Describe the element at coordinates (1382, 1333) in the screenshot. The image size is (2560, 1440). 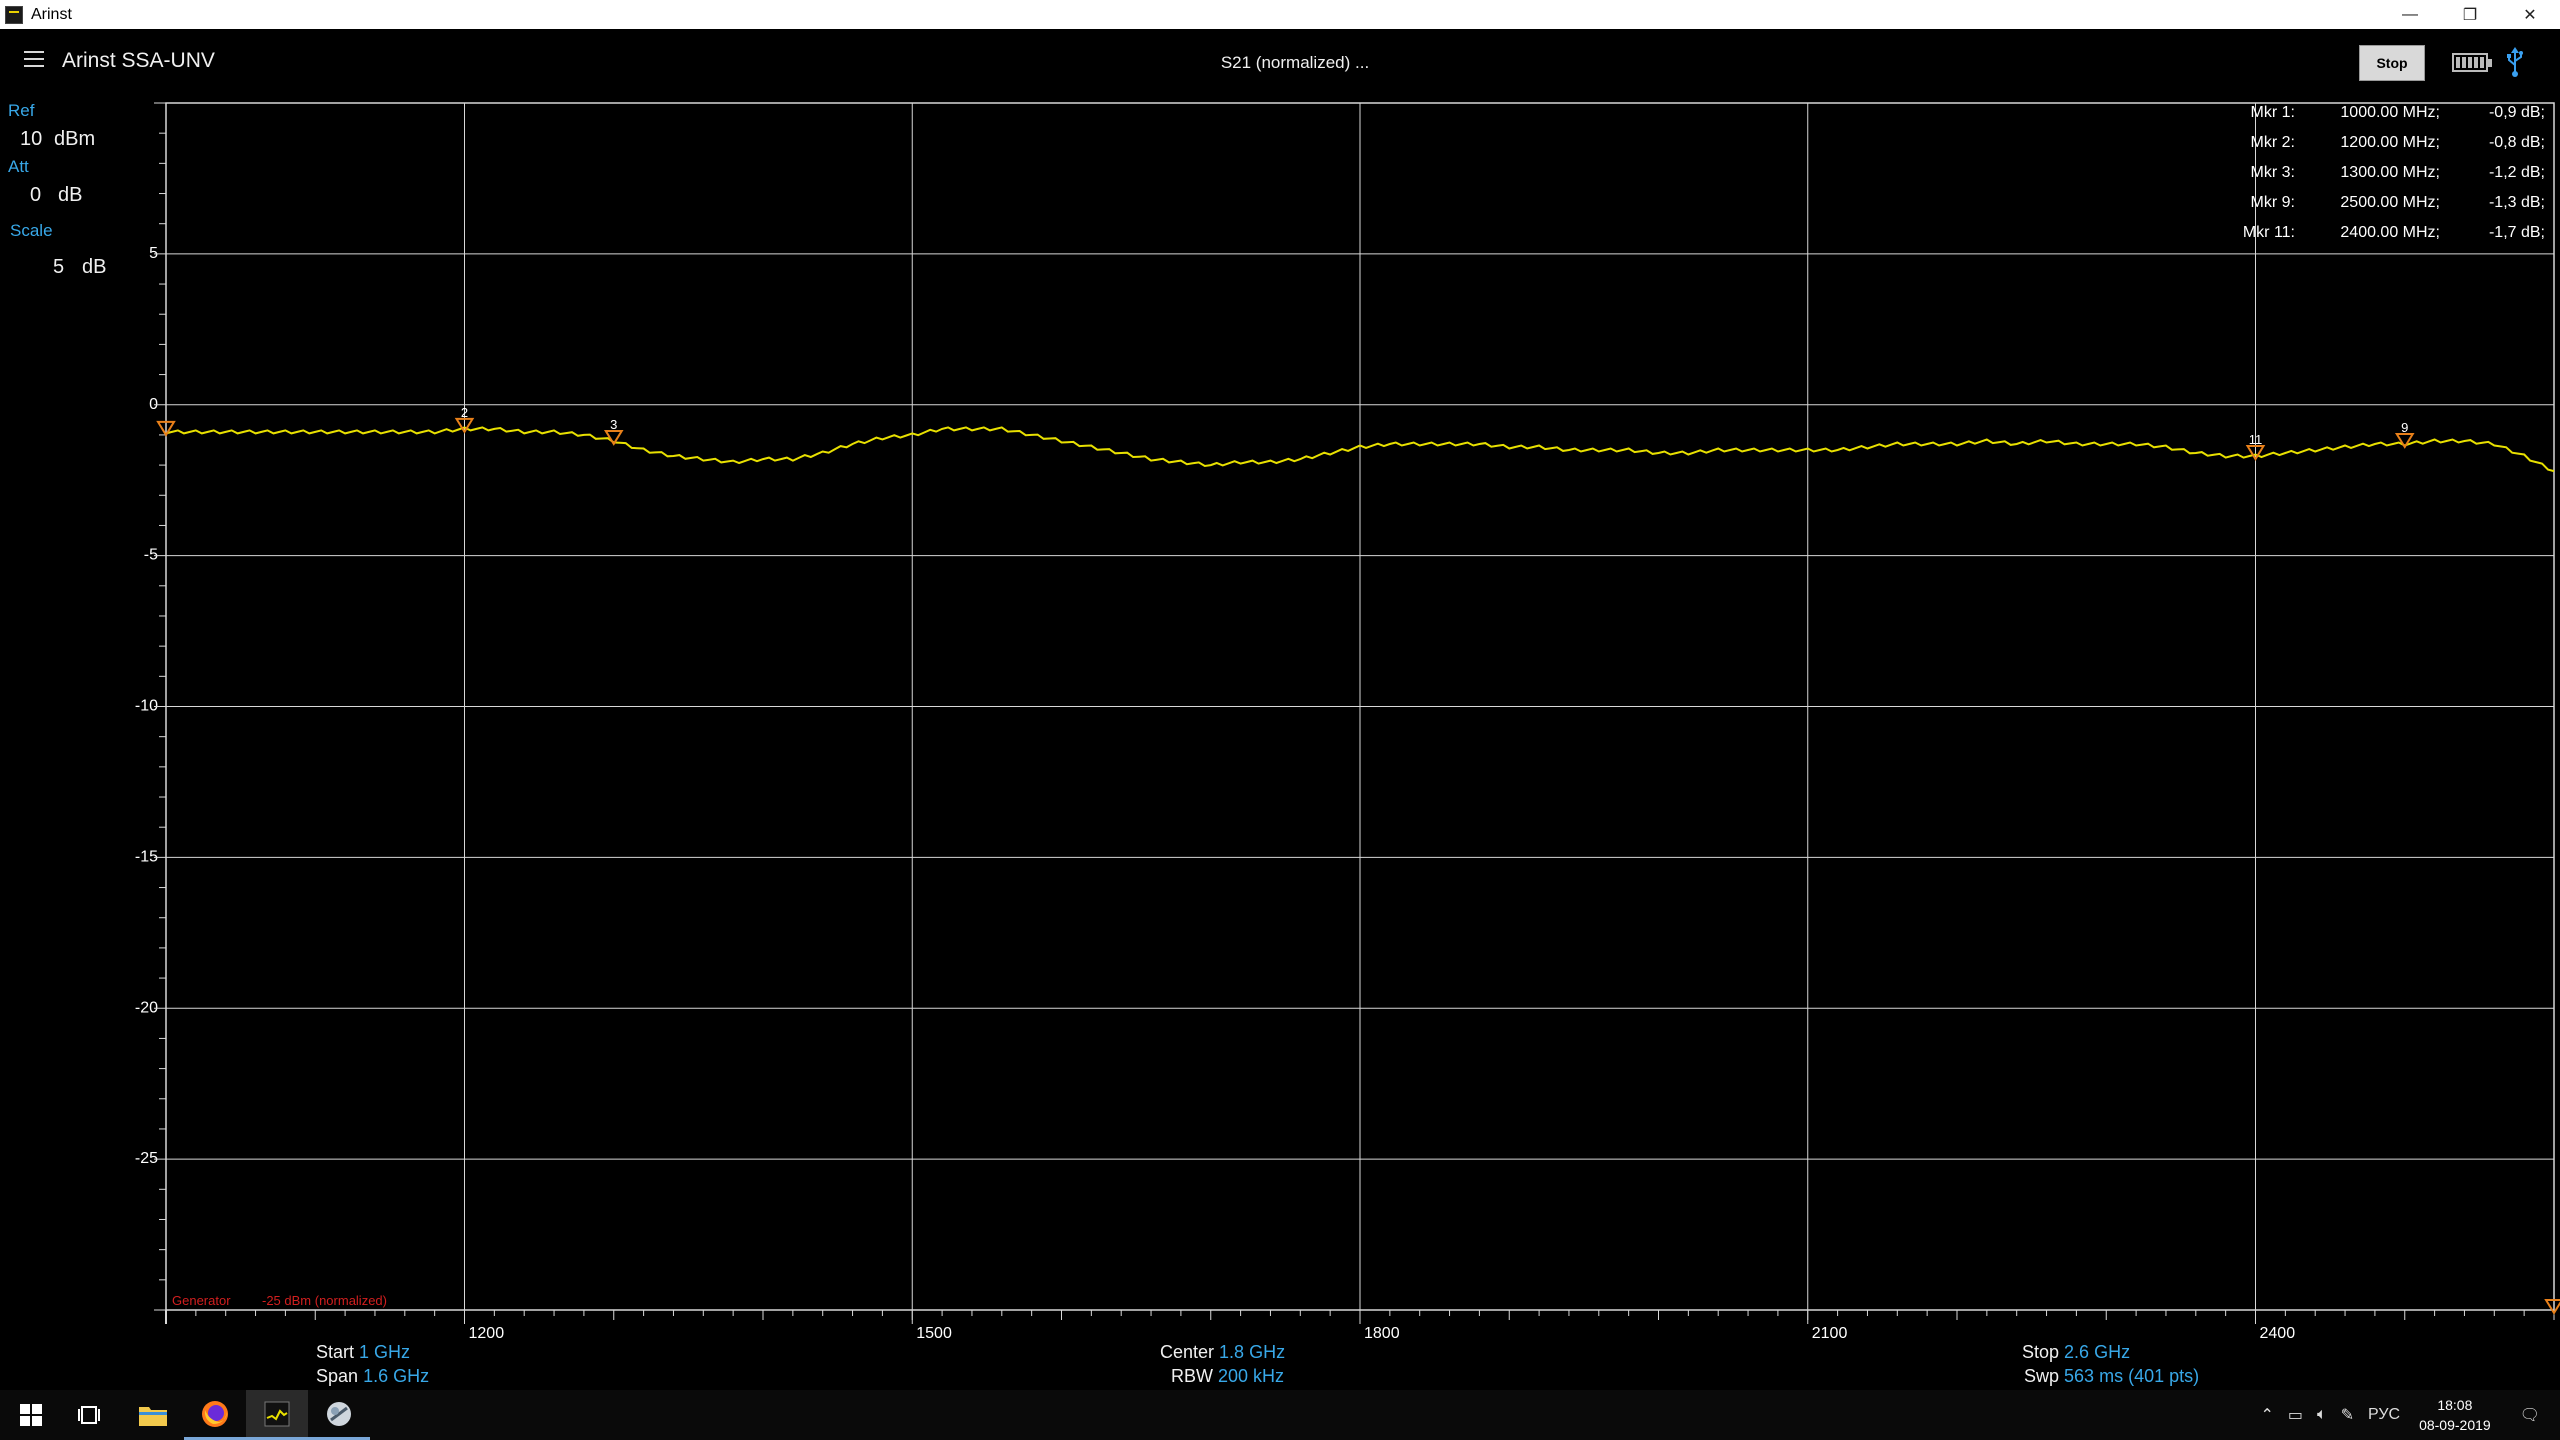
I see `x-tick-label: 1800` at that location.